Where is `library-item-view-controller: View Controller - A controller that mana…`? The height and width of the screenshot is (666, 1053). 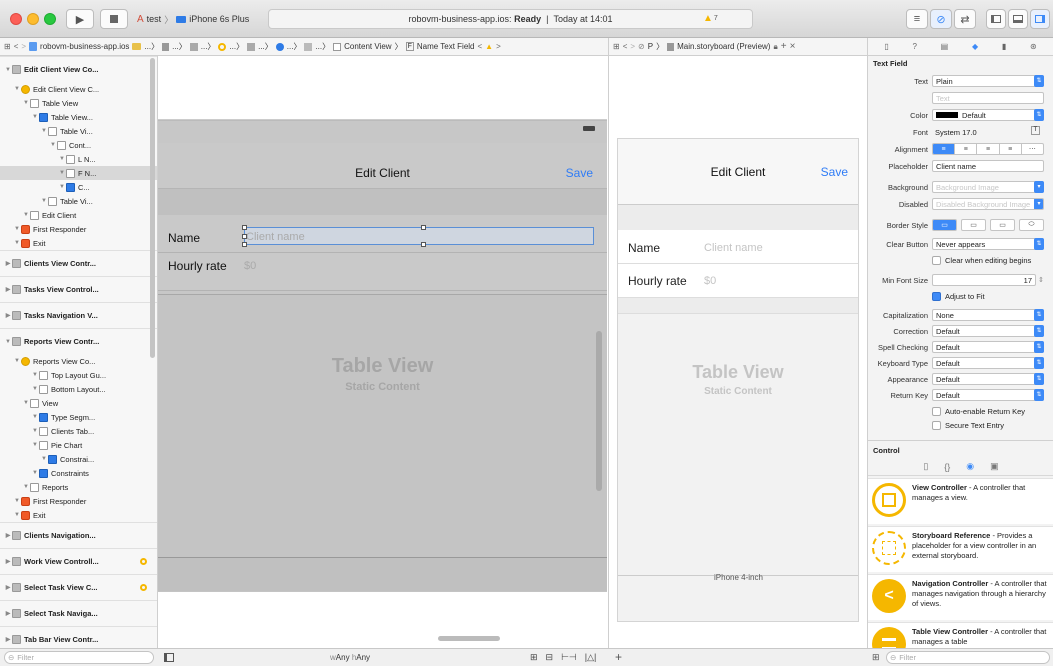 library-item-view-controller: View Controller - A controller that mana… is located at coordinates (960, 501).